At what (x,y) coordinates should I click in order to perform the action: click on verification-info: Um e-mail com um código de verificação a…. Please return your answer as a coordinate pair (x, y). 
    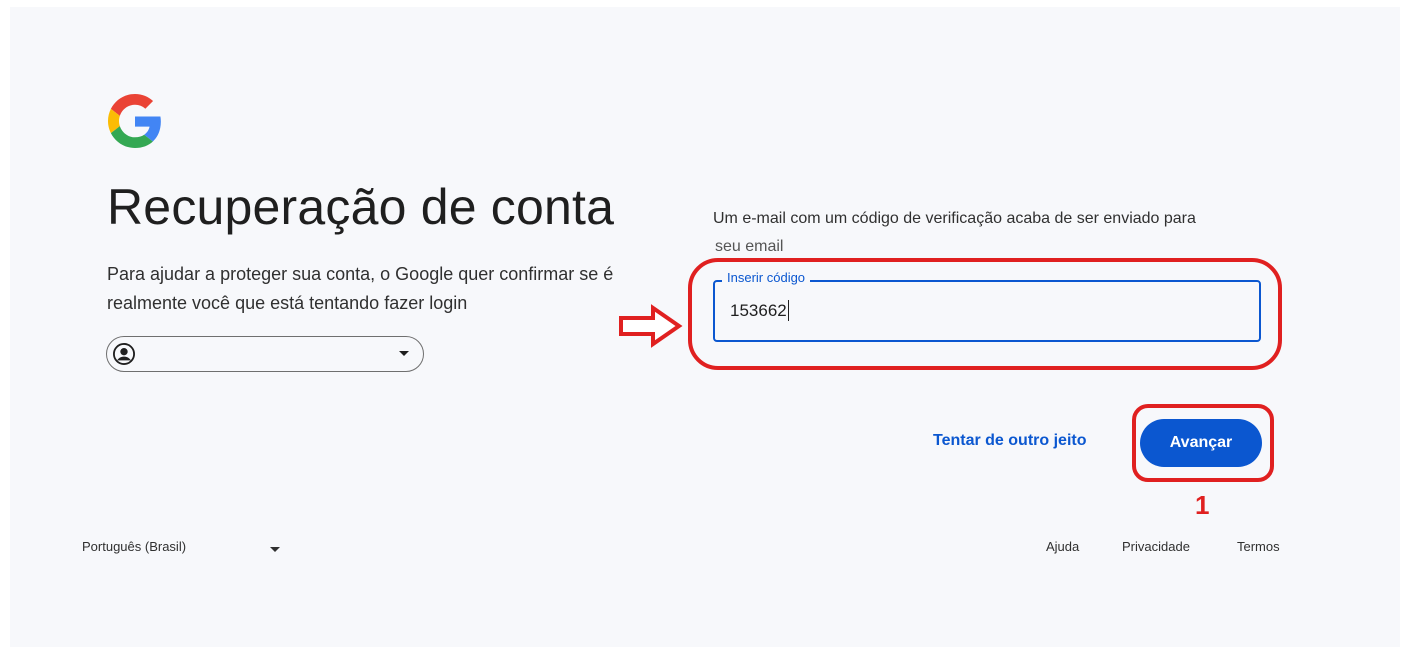
    Looking at the image, I should click on (993, 233).